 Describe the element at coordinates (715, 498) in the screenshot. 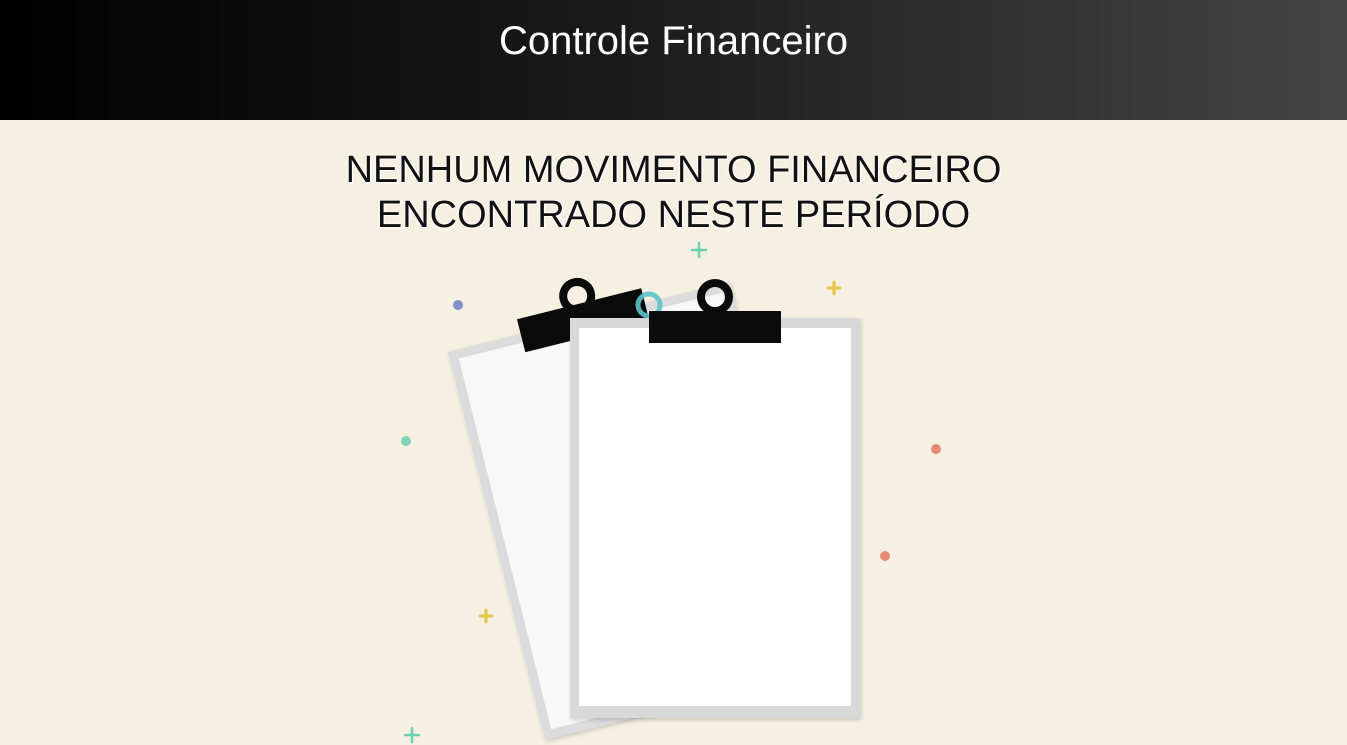

I see `clipboard-front` at that location.